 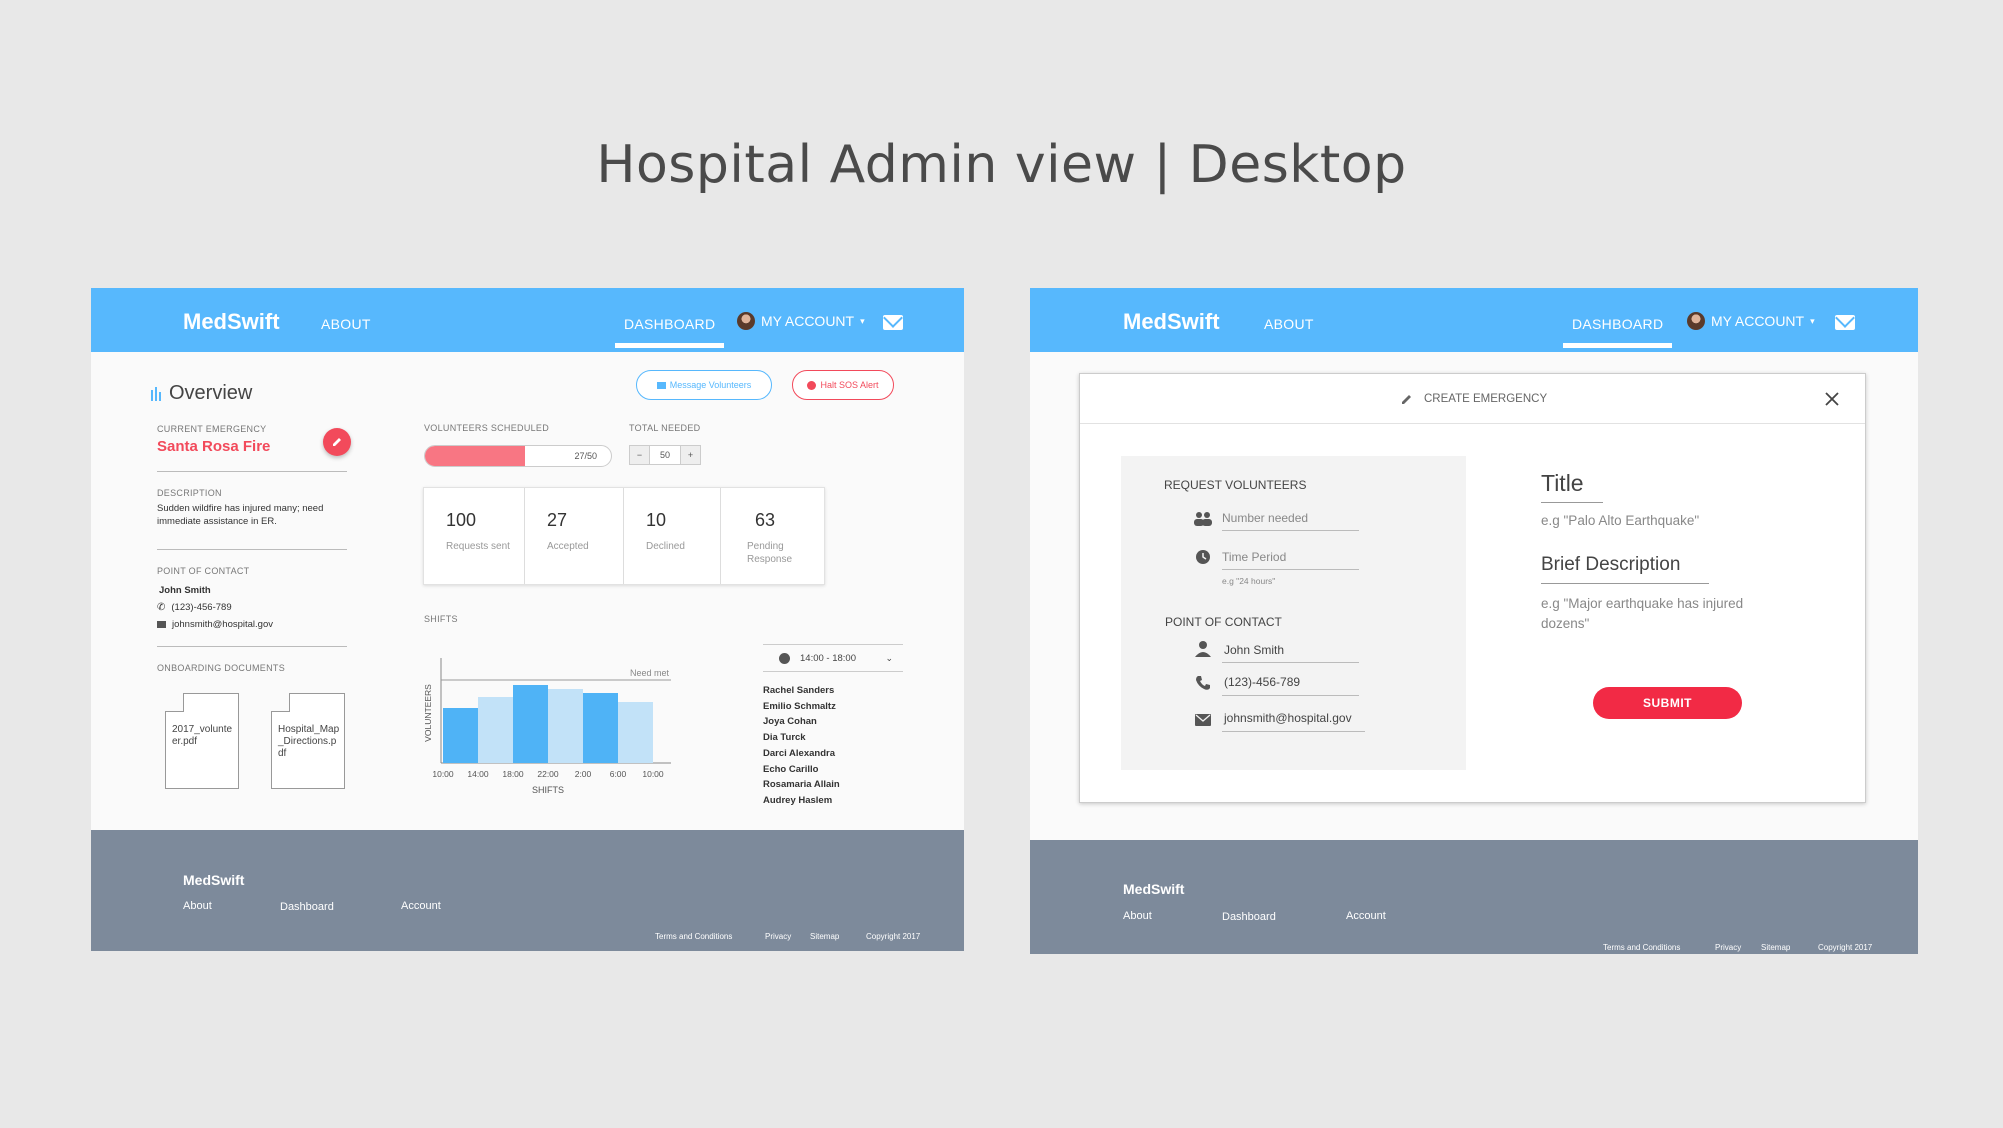 I want to click on submit-button: SUBMIT, so click(x=1667, y=703).